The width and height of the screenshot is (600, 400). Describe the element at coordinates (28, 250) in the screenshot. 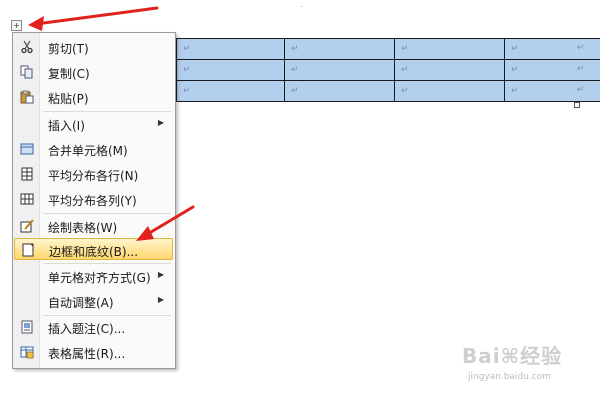

I see `borders-shading-icon` at that location.